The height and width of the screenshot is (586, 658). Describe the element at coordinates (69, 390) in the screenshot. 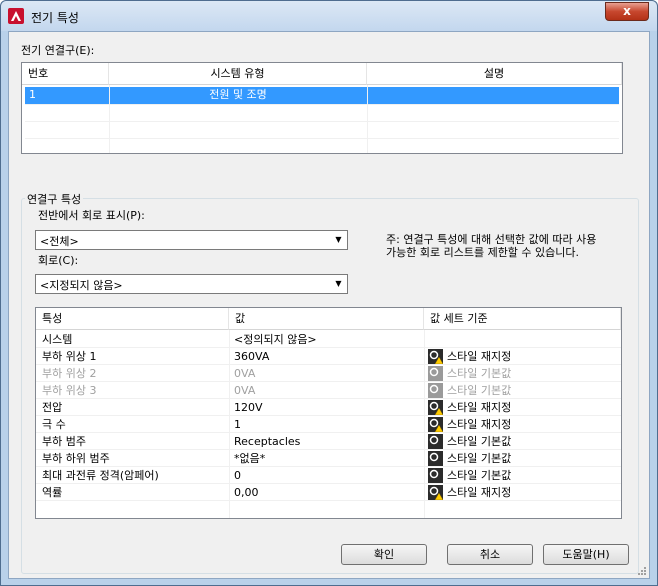

I see `property-name: 부하 위상 3` at that location.